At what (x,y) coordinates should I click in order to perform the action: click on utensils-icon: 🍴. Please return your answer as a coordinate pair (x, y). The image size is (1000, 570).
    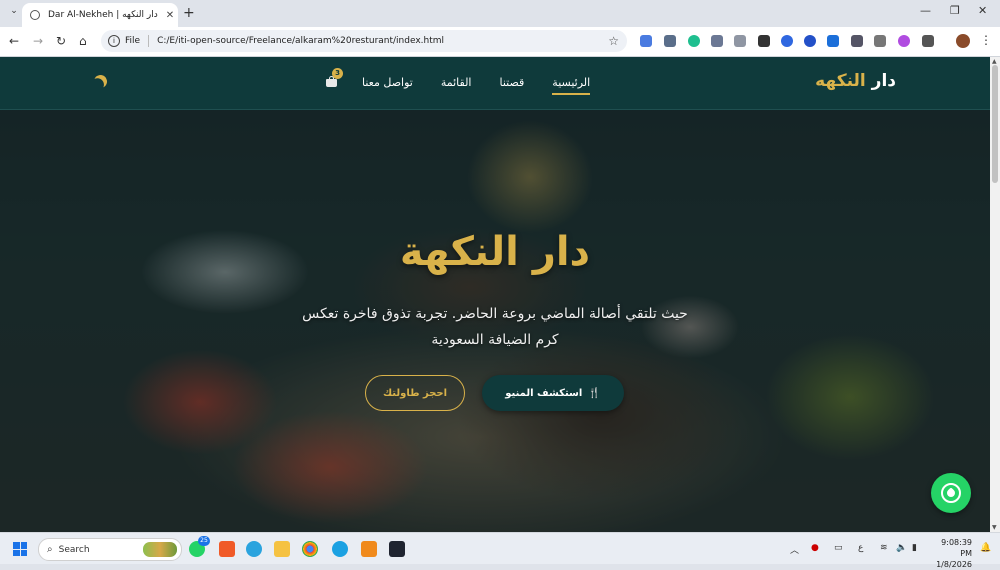
    Looking at the image, I should click on (594, 393).